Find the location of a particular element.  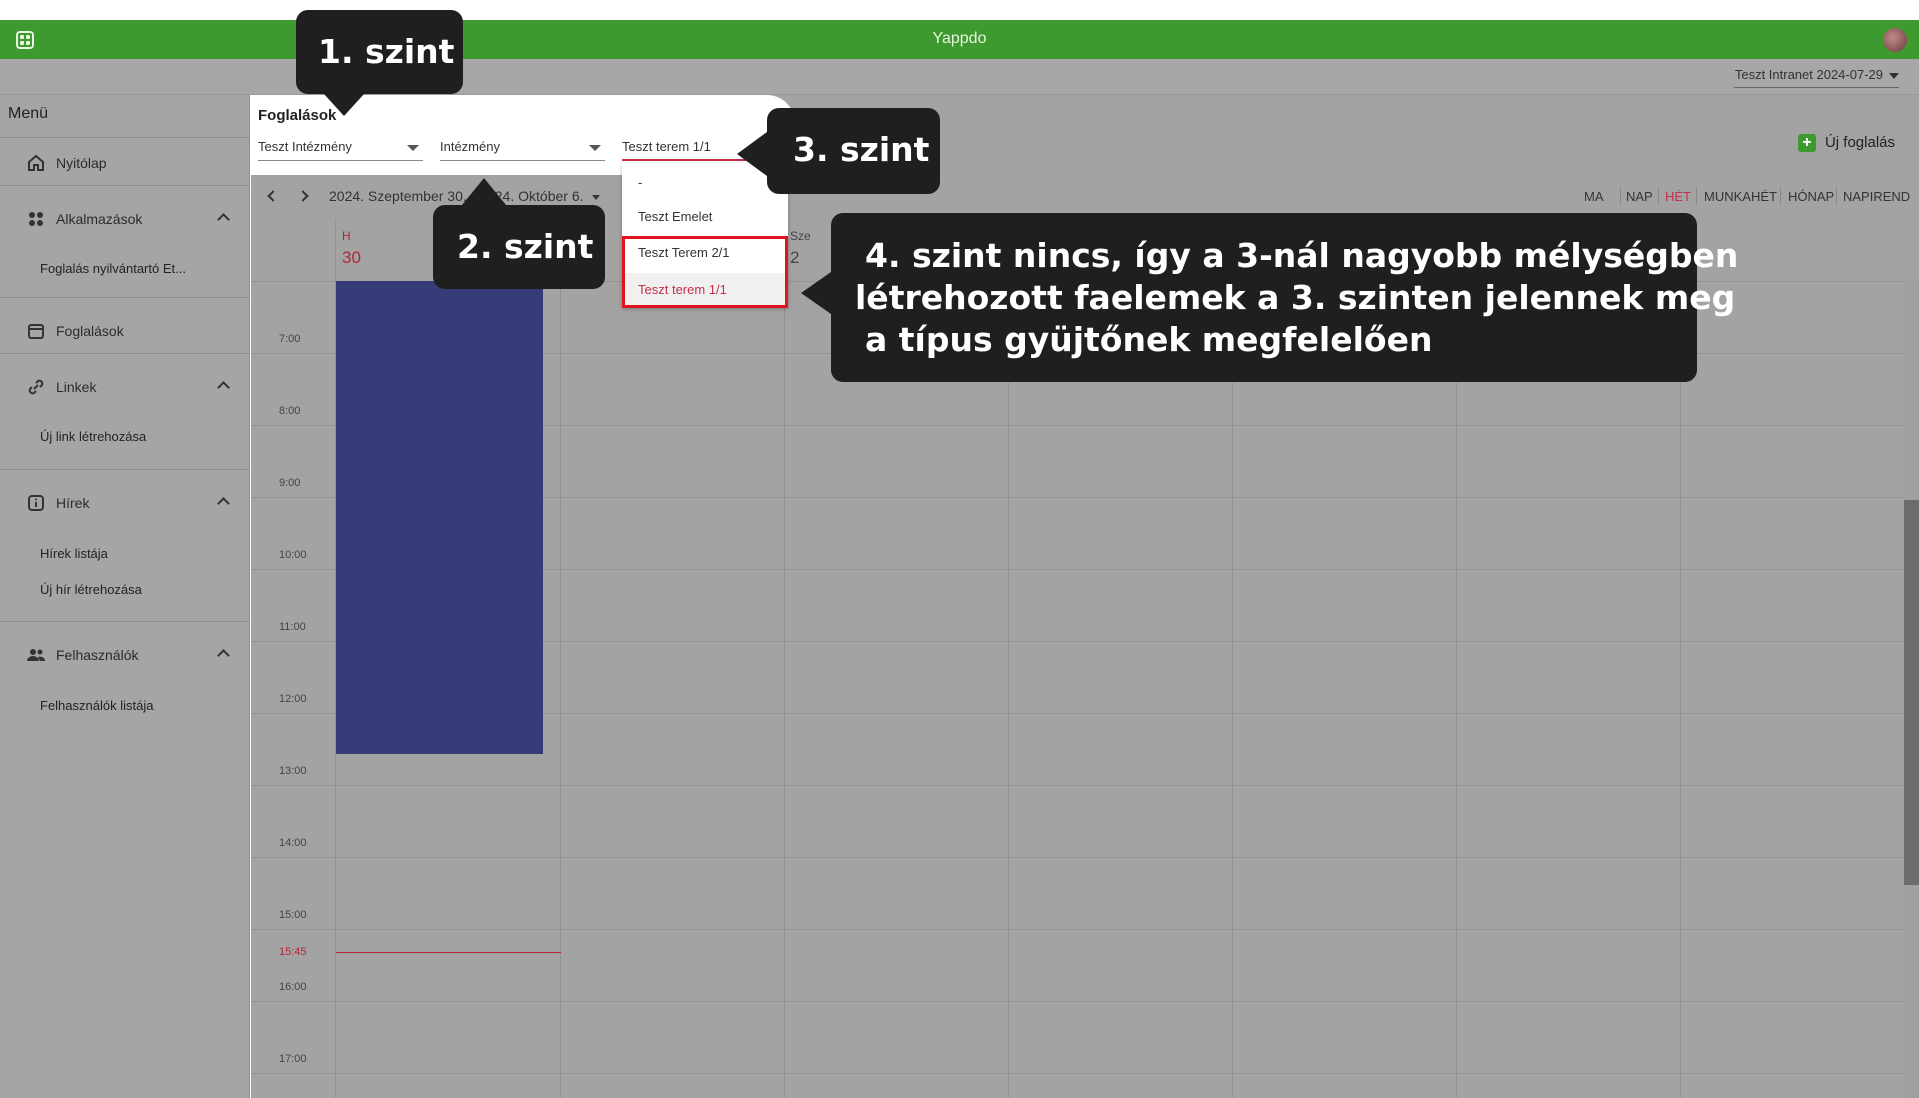

view-agenda: NAPIREND is located at coordinates (1876, 196).